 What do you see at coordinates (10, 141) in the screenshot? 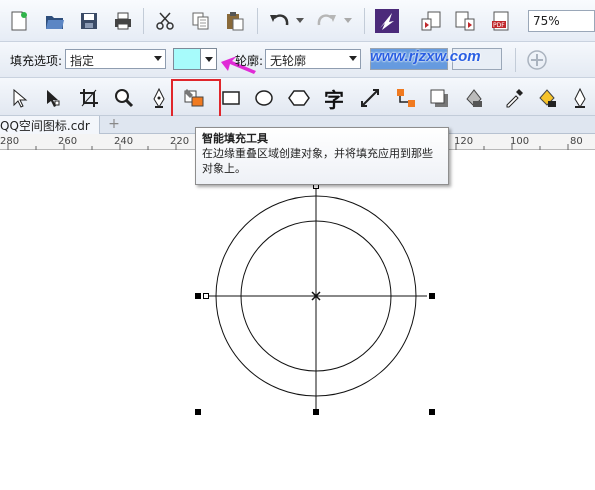
I see `ruler-label: 280` at bounding box center [10, 141].